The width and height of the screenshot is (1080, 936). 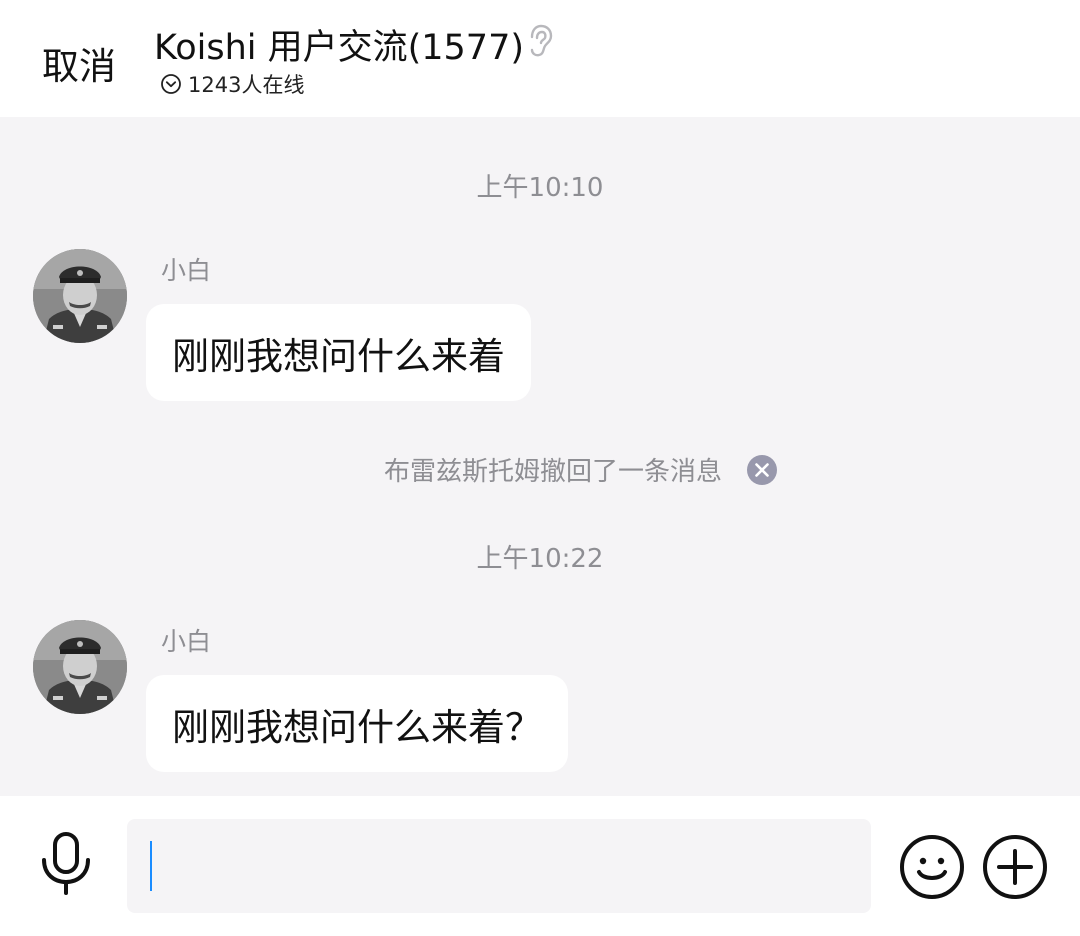 I want to click on microphone-icon, so click(x=66, y=863).